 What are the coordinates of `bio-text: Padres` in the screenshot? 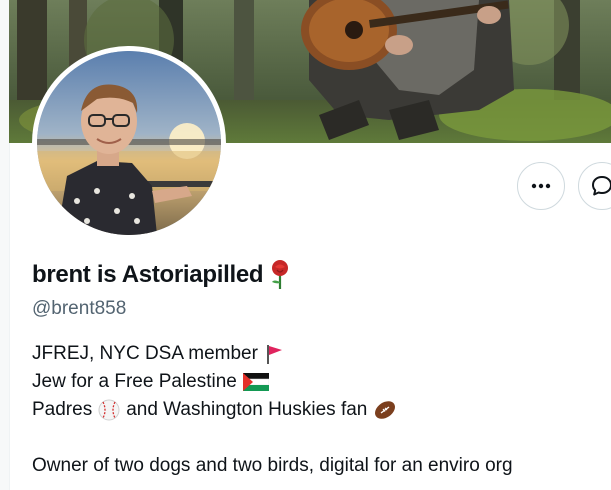 It's located at (62, 409).